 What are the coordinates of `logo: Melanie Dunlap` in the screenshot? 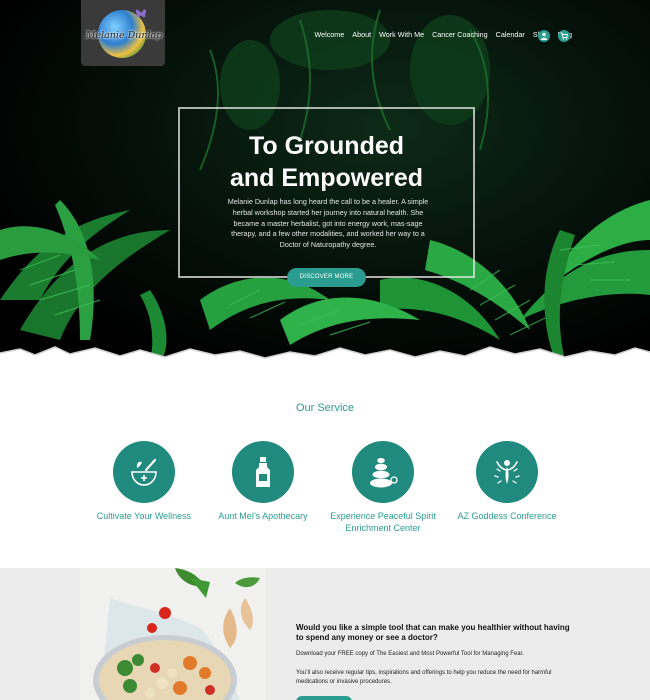 It's located at (123, 33).